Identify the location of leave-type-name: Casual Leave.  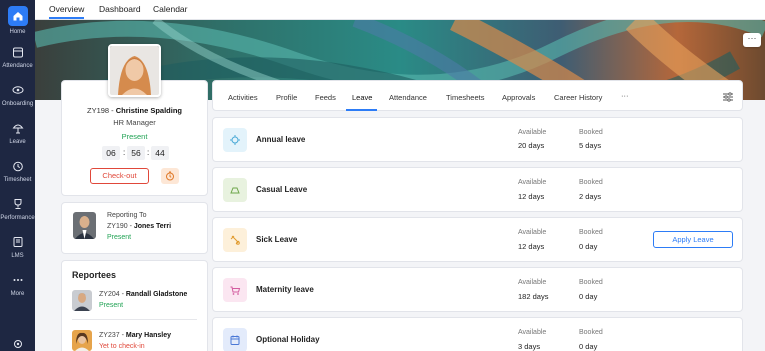
(282, 189).